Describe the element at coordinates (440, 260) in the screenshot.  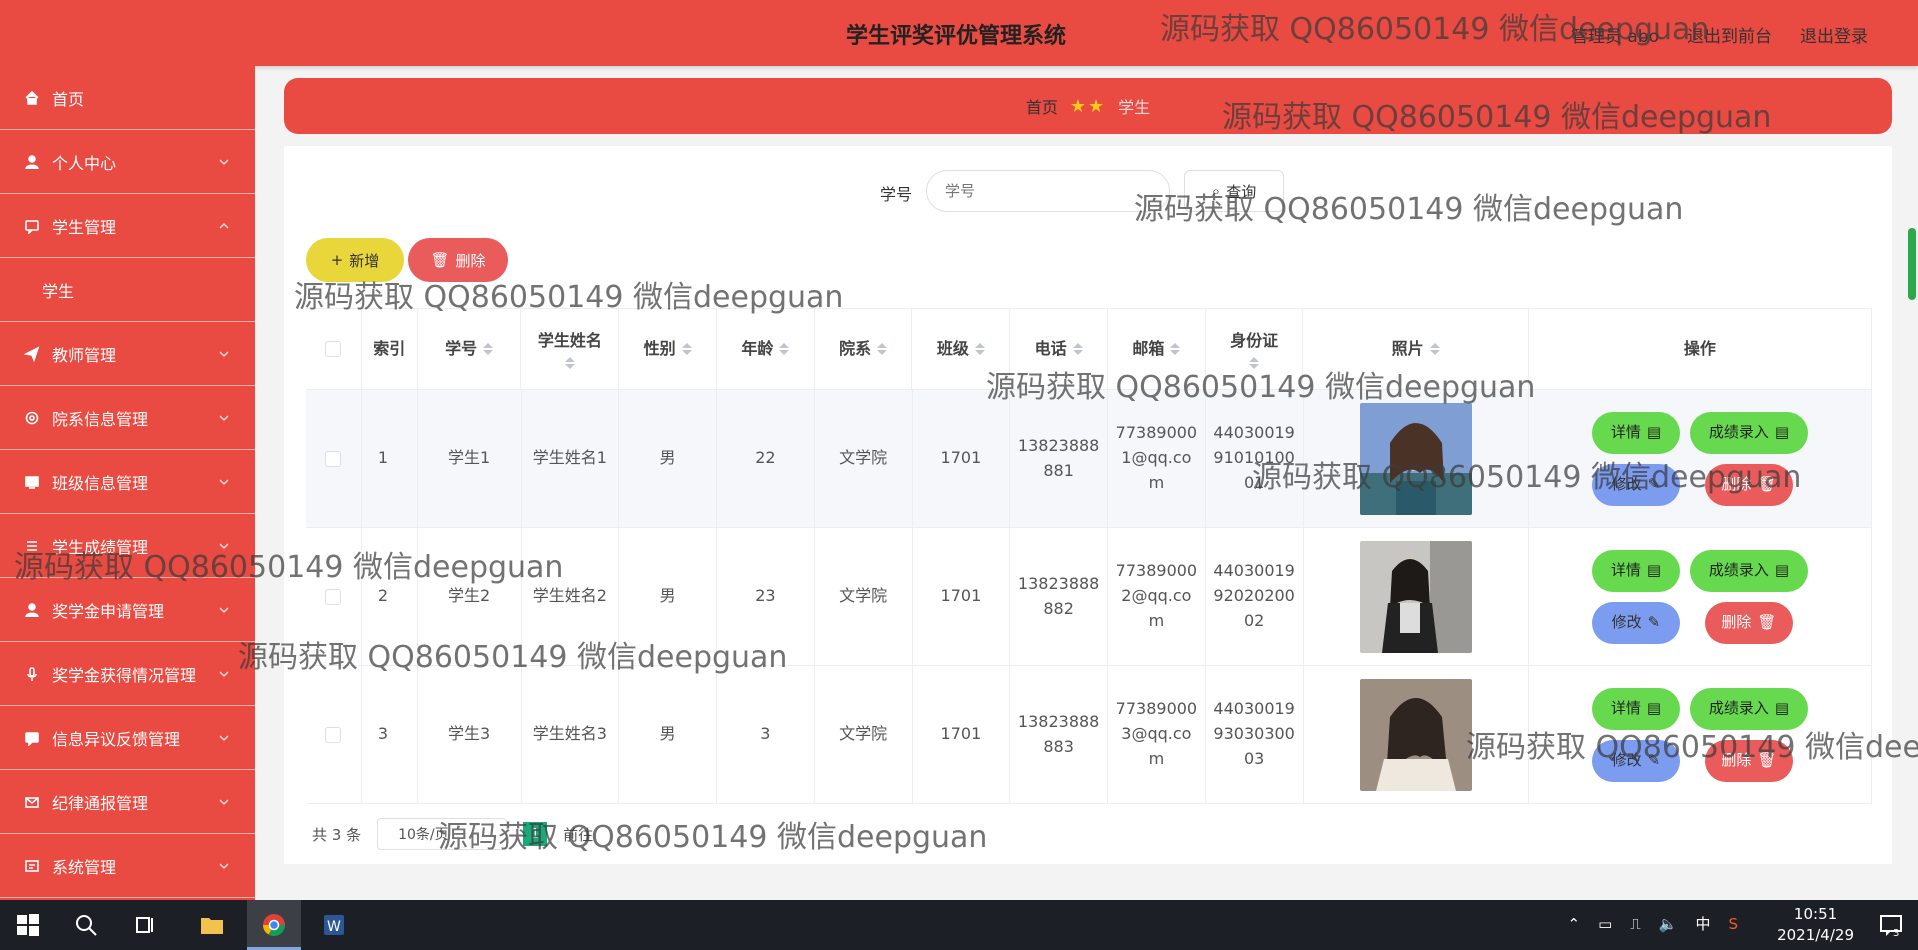
I see `trash-icon: 🗑` at that location.